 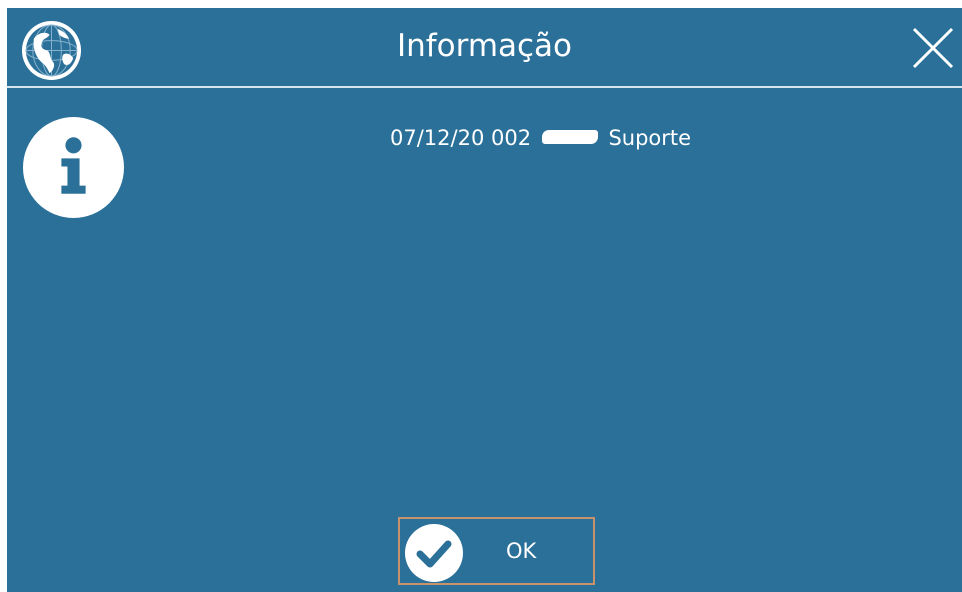 What do you see at coordinates (540, 138) in the screenshot?
I see `message-text: 07/12/20 002 Suporte` at bounding box center [540, 138].